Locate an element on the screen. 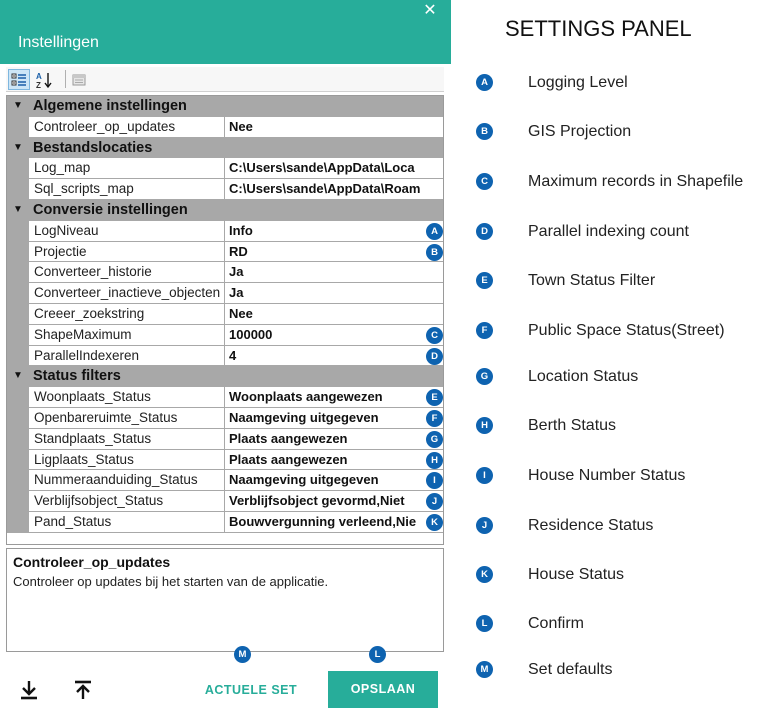  legend-item: A Logging Level is located at coordinates (626, 84).